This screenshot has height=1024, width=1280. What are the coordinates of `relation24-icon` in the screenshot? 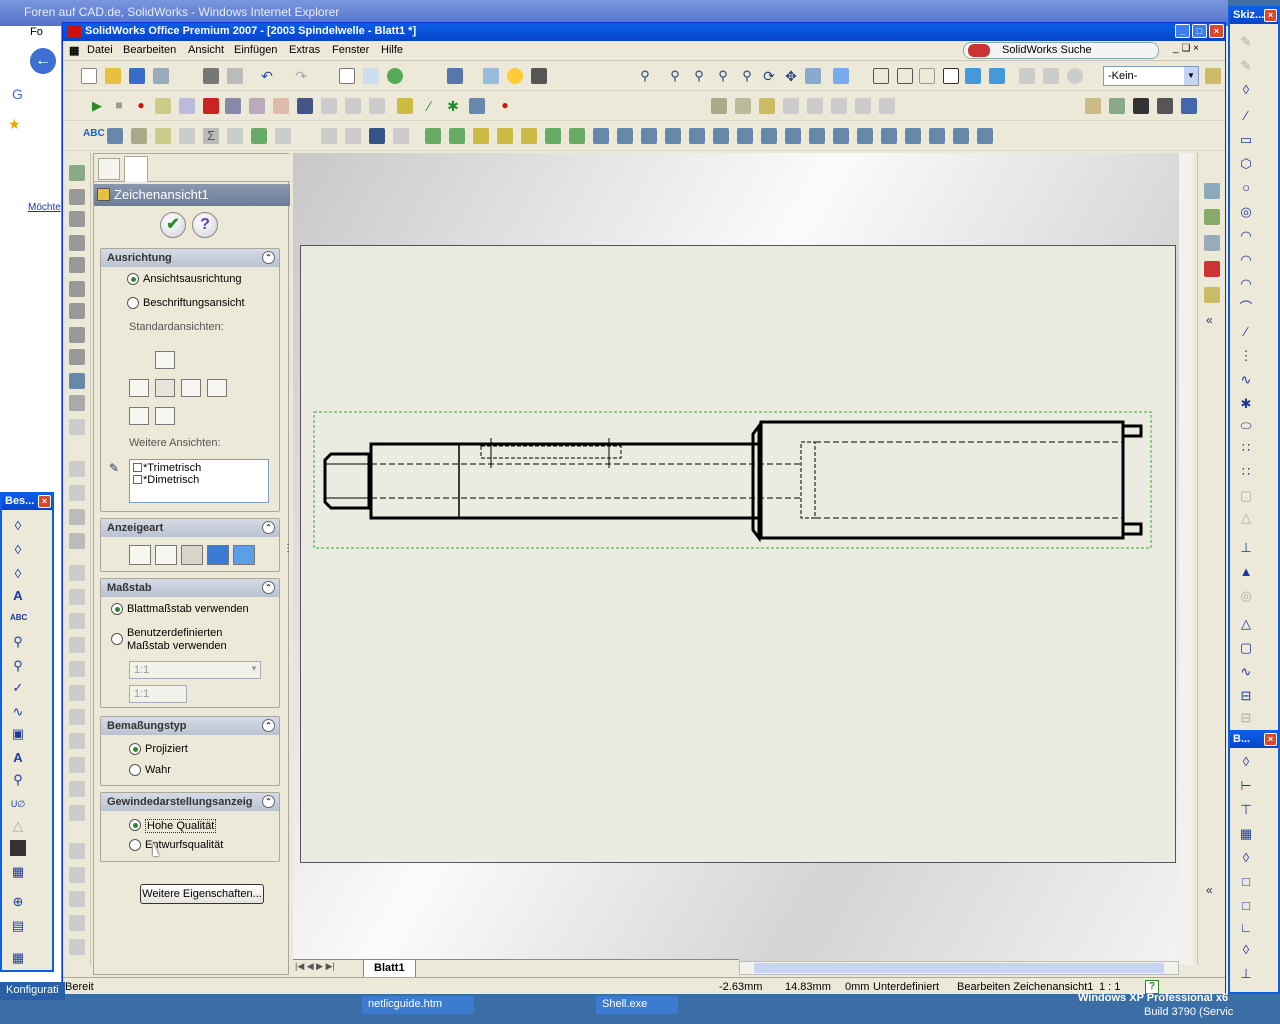 It's located at (985, 136).